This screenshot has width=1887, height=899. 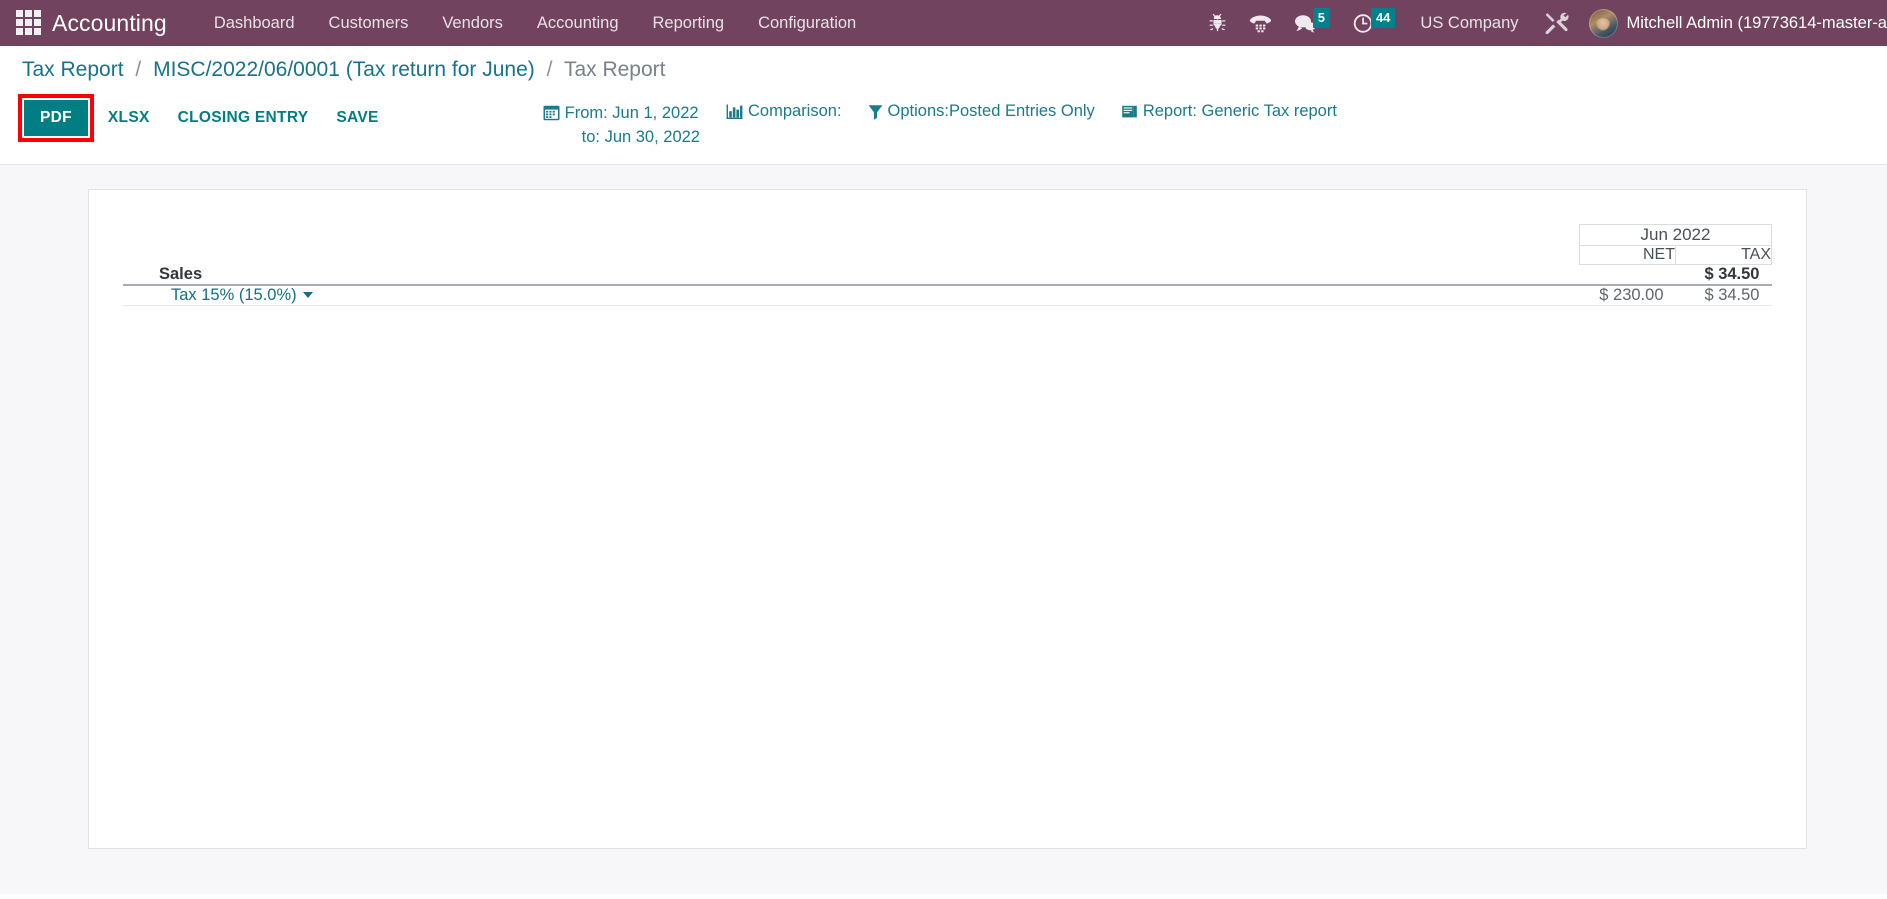 What do you see at coordinates (109, 23) in the screenshot?
I see `app-brand-title: Accounting` at bounding box center [109, 23].